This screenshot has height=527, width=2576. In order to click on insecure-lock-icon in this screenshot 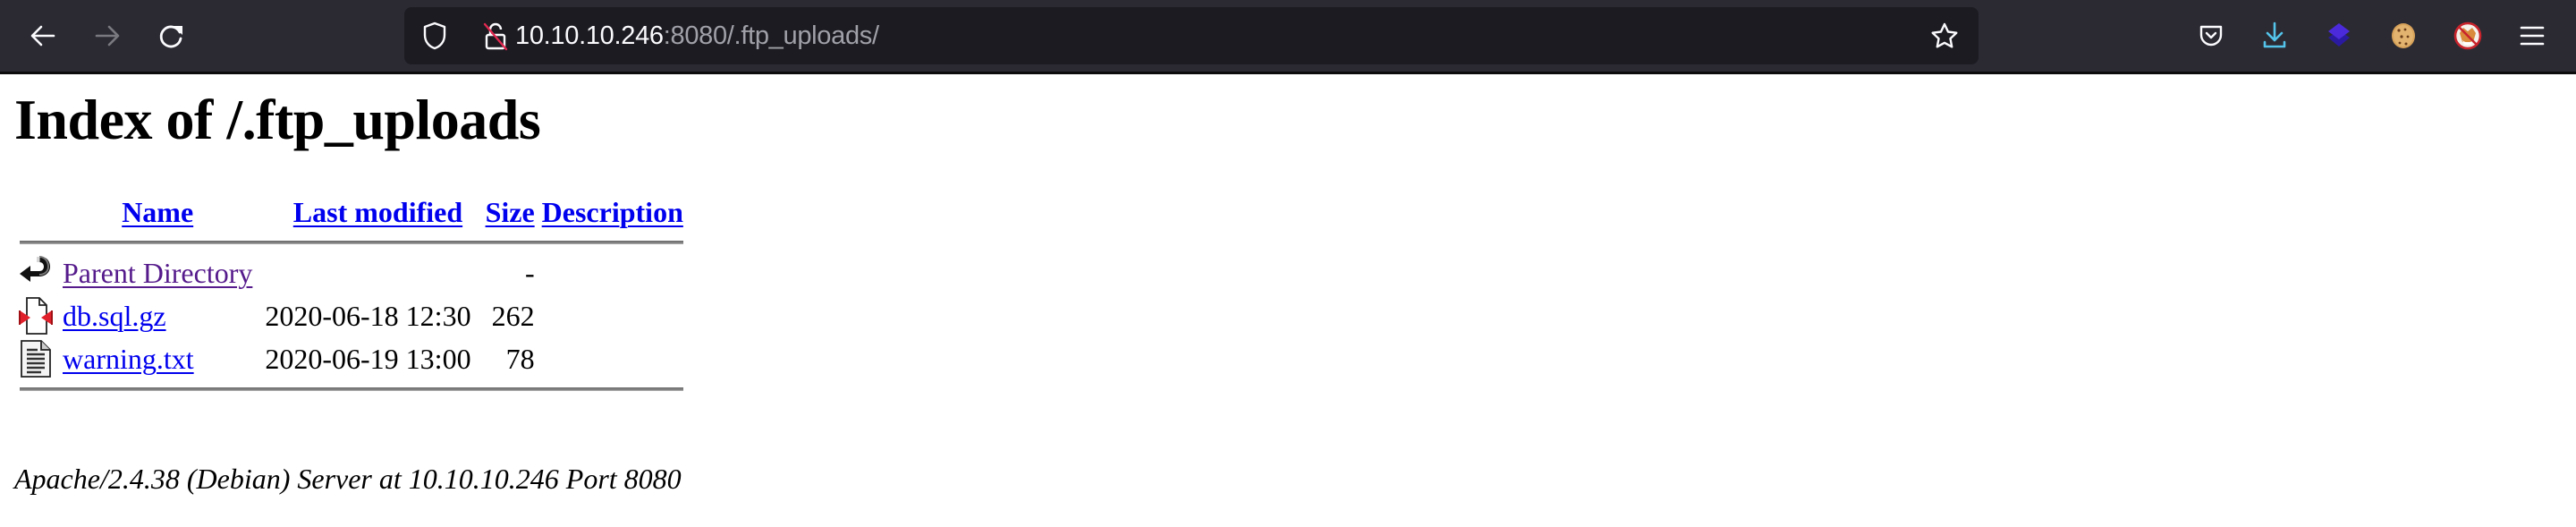, I will do `click(495, 36)`.